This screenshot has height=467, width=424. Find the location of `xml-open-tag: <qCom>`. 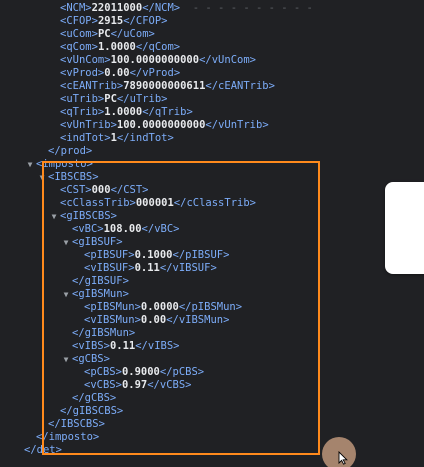

xml-open-tag: <qCom> is located at coordinates (79, 47).